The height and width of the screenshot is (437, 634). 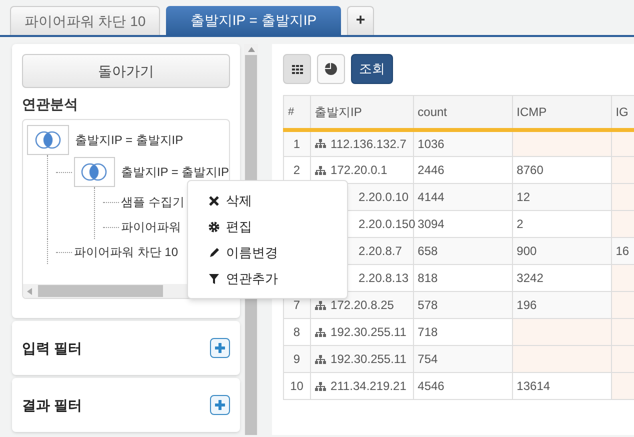 What do you see at coordinates (126, 71) in the screenshot?
I see `back-button: 돌아가기` at bounding box center [126, 71].